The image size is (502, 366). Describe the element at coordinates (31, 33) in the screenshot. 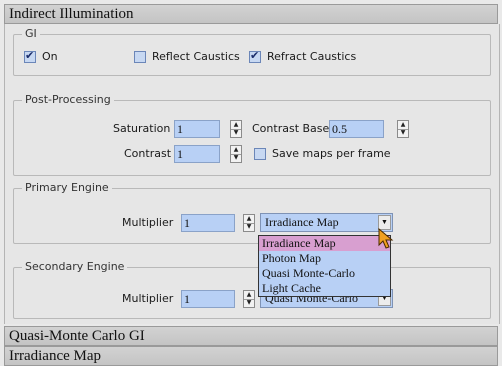

I see `gi-legend: GI` at that location.